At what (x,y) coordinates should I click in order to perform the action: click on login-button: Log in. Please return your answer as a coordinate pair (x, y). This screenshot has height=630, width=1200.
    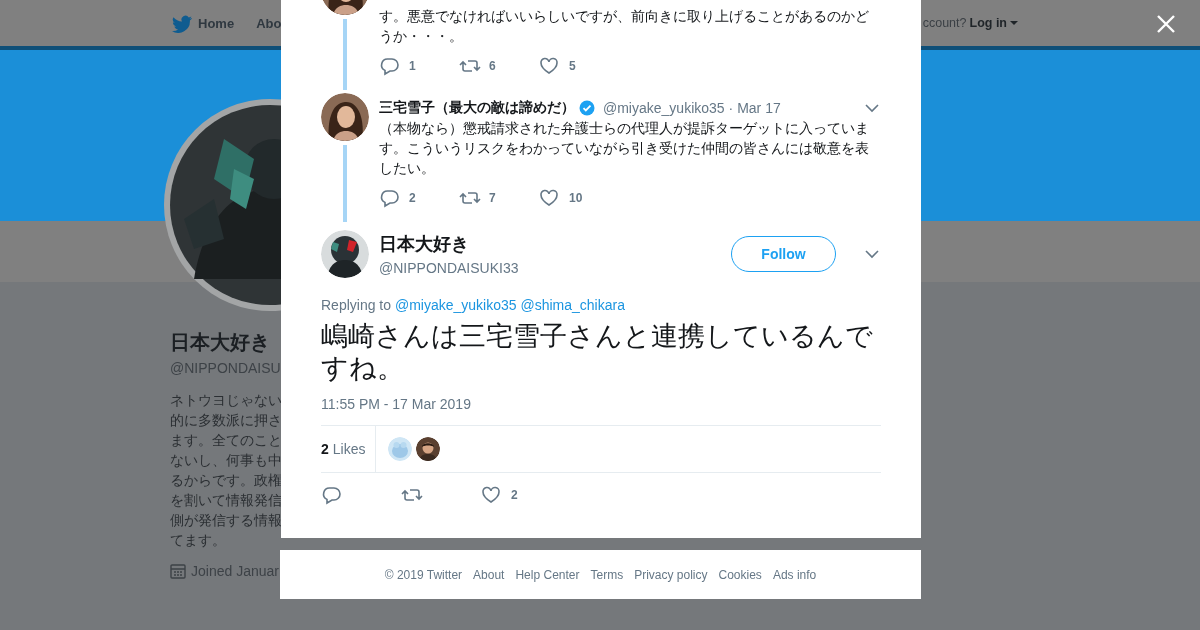
    Looking at the image, I should click on (993, 23).